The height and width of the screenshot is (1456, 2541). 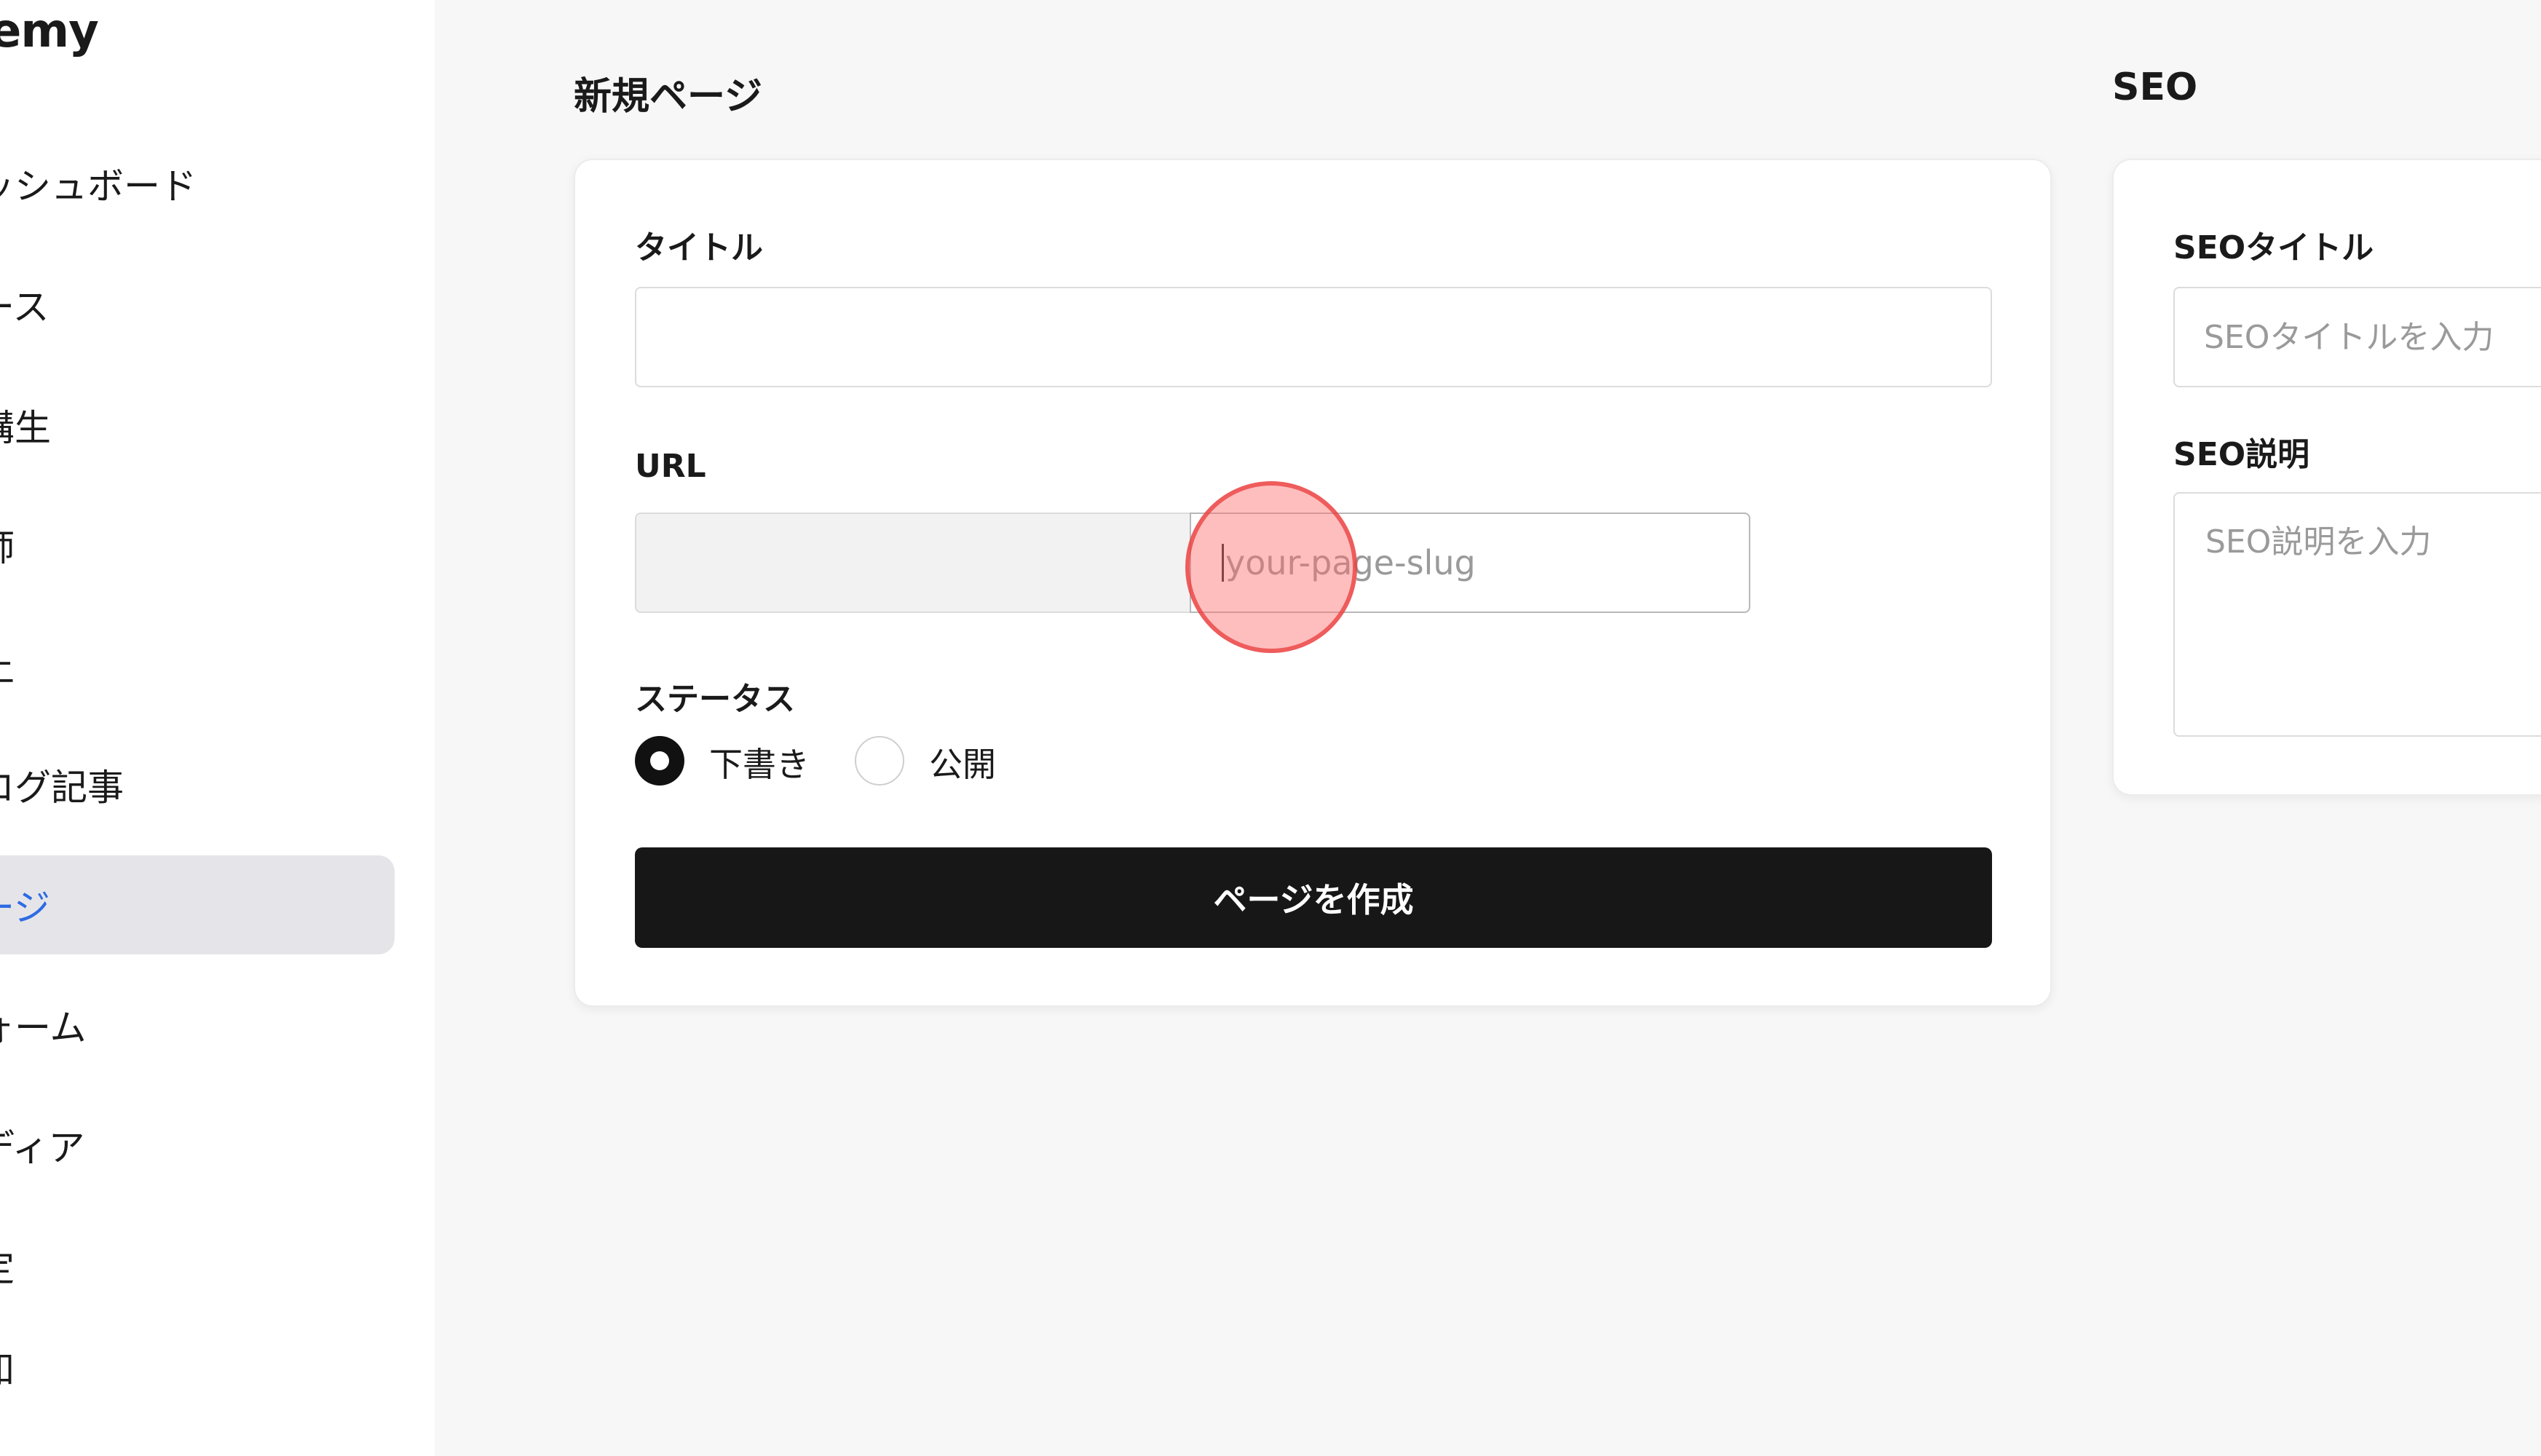 I want to click on sidebar-item-label: 講生, so click(x=25, y=428).